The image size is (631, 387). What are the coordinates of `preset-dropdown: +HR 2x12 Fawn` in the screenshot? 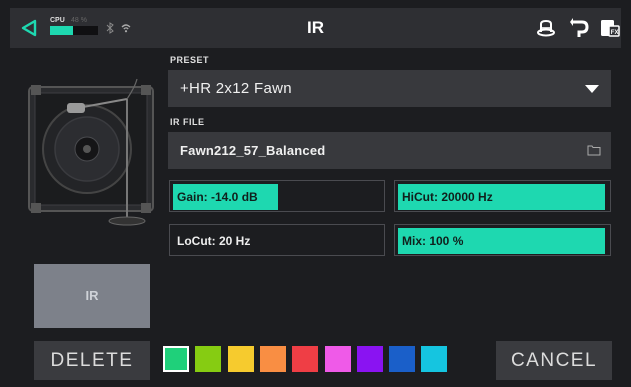 It's located at (389, 88).